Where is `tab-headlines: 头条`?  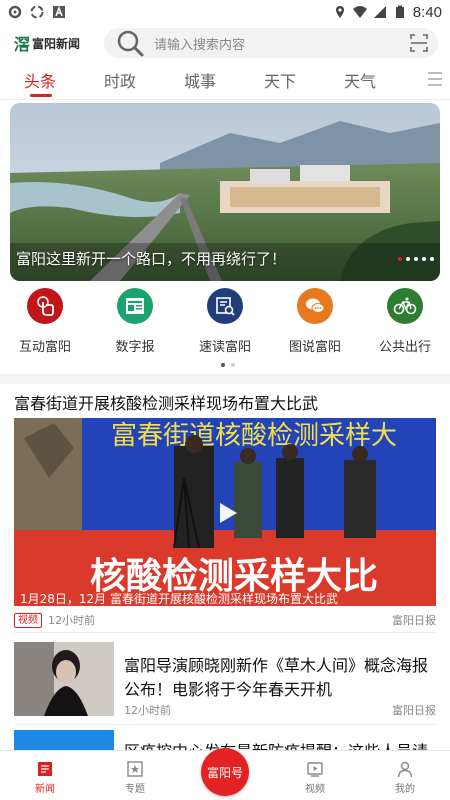 tab-headlines: 头条 is located at coordinates (40, 80).